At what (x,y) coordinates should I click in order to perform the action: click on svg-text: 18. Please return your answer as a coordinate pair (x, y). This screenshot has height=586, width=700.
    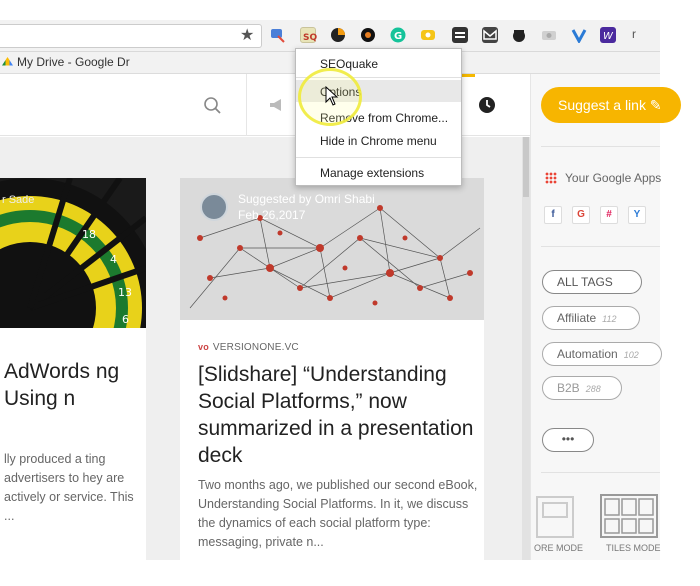
    Looking at the image, I should click on (89, 234).